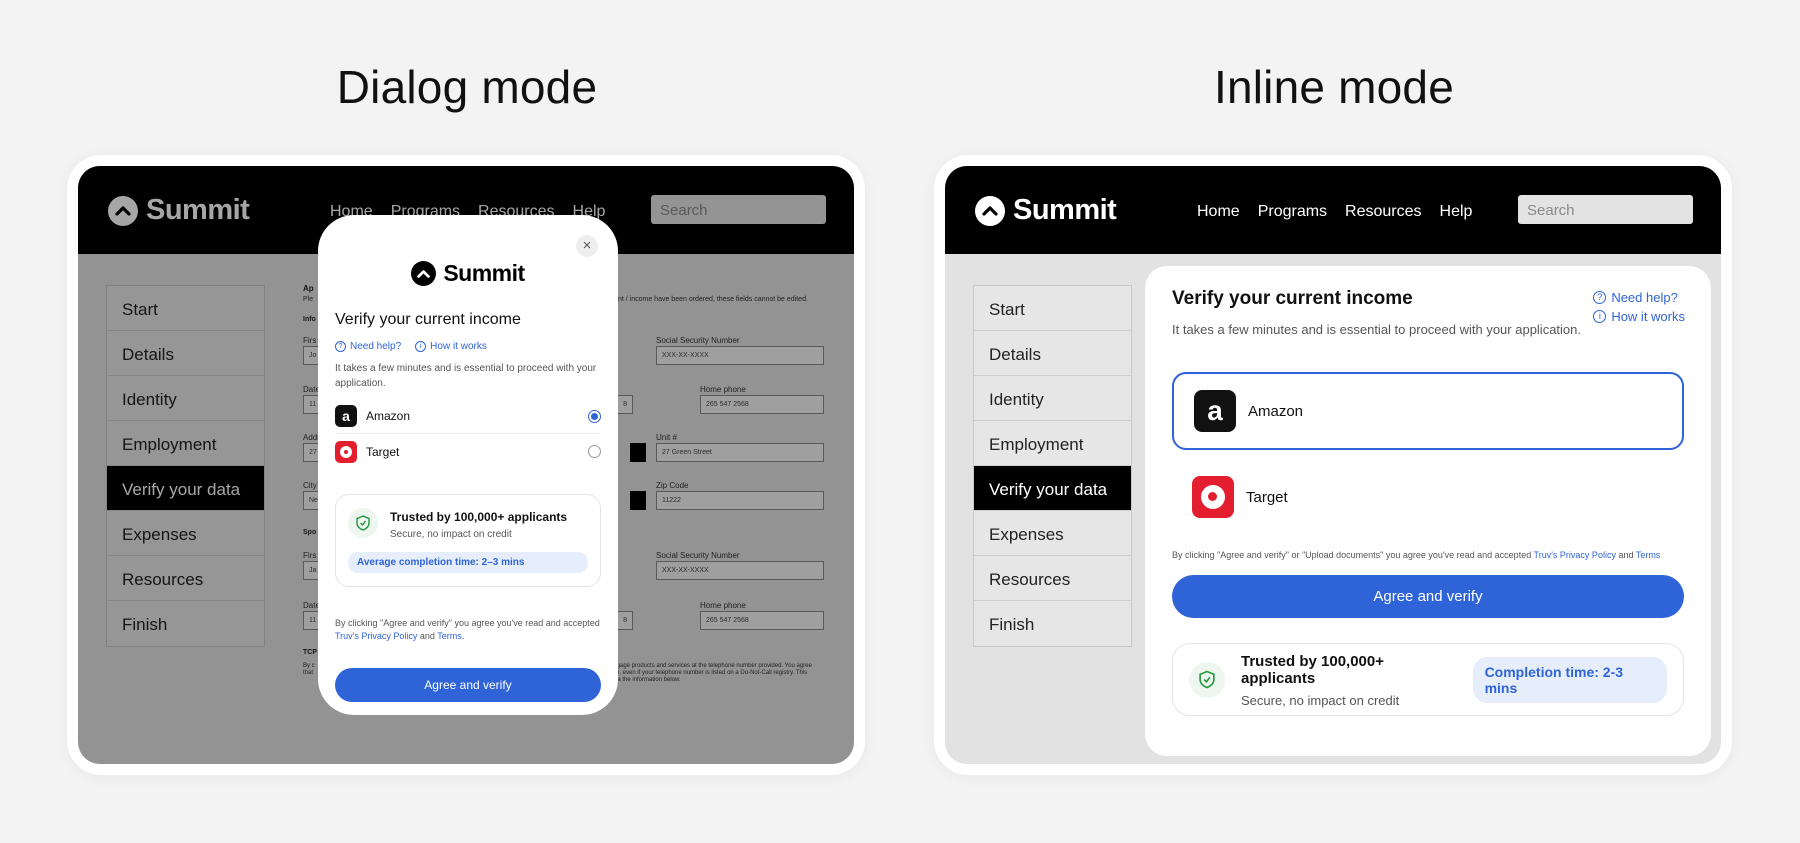 Image resolution: width=1800 pixels, height=843 pixels. What do you see at coordinates (1218, 212) in the screenshot?
I see `nav-home: Home` at bounding box center [1218, 212].